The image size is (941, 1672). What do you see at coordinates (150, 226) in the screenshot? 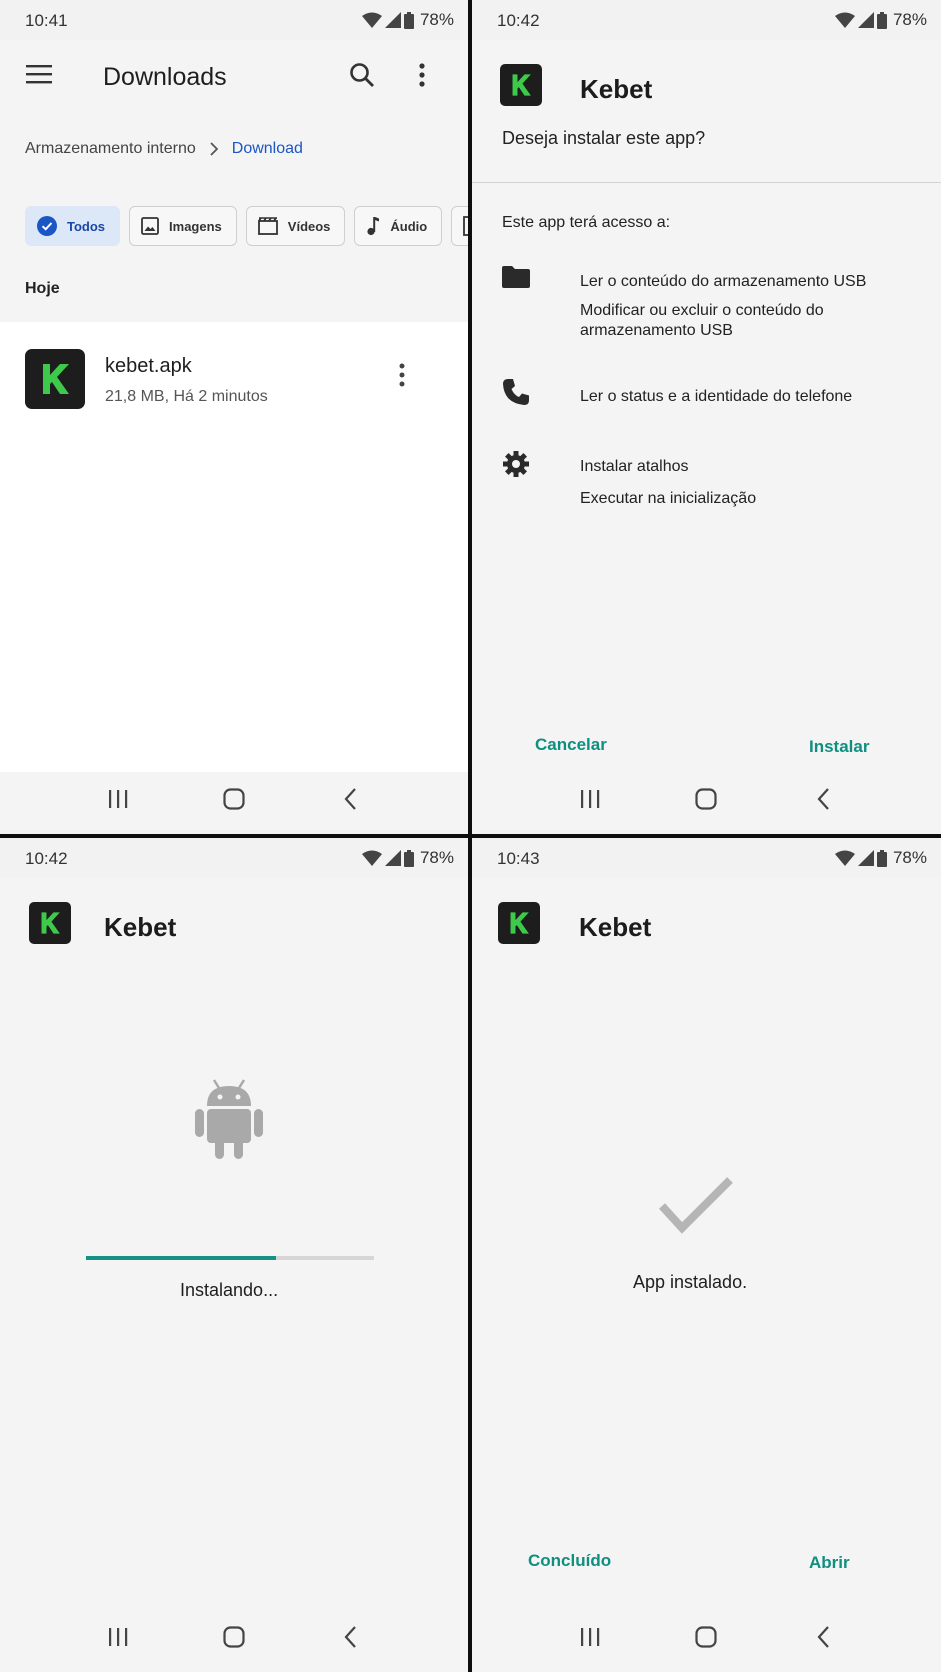
I see `image-icon` at bounding box center [150, 226].